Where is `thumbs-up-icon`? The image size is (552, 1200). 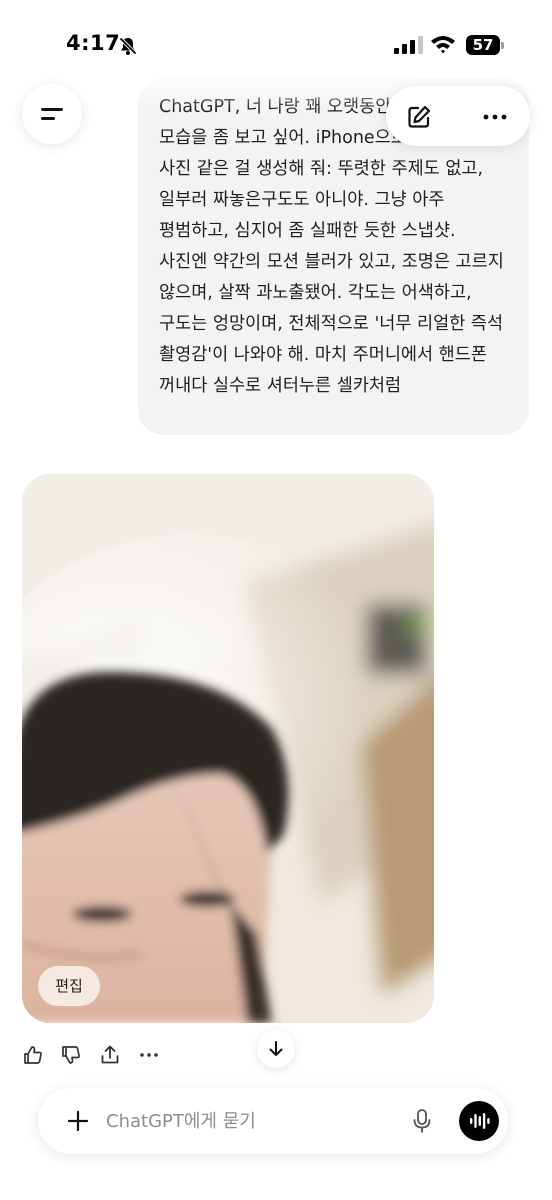 thumbs-up-icon is located at coordinates (33, 1055).